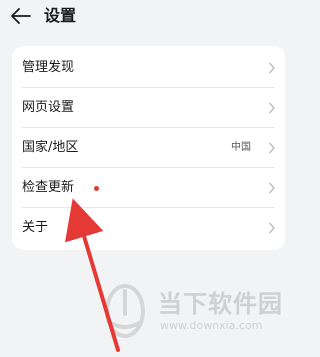 Image resolution: width=320 pixels, height=357 pixels. Describe the element at coordinates (220, 304) in the screenshot. I see `watermark-title: 当下软件园` at that location.